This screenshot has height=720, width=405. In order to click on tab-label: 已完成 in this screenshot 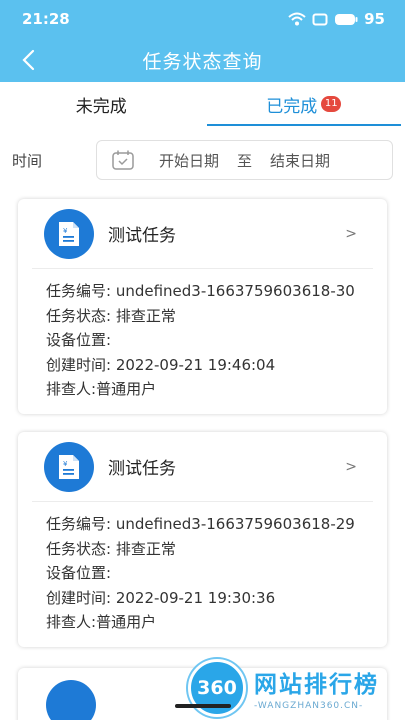, I will do `click(292, 106)`.